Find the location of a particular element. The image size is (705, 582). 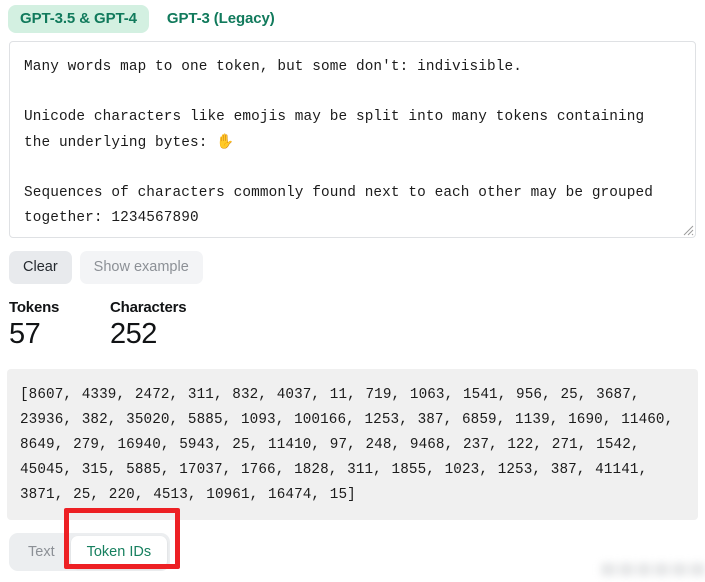

stats-row: Tokens 57 Characters 252 is located at coordinates (352, 317).